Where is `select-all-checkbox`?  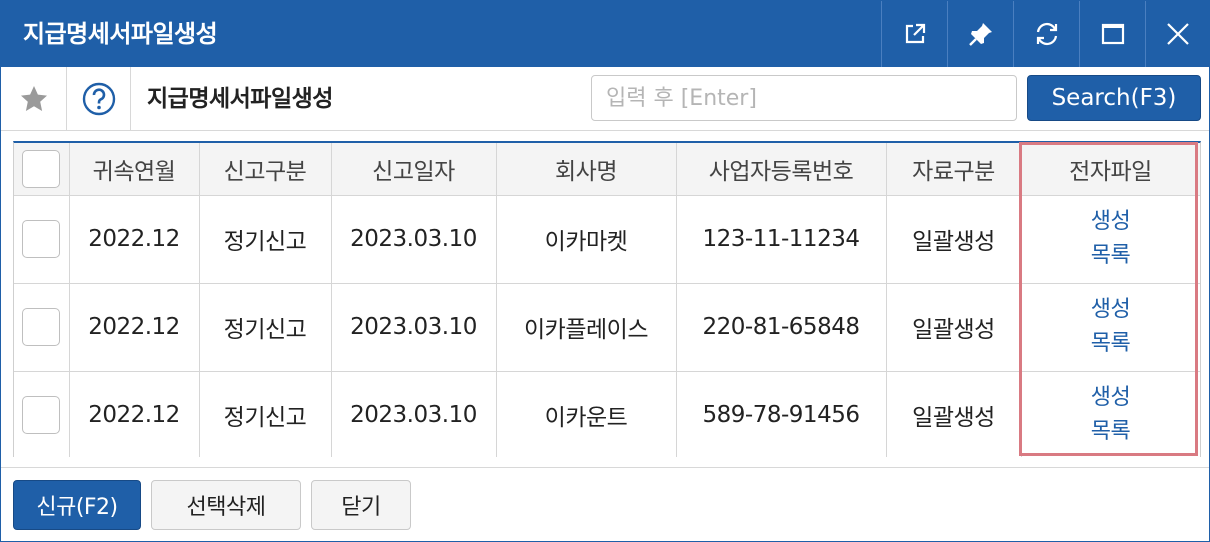 select-all-checkbox is located at coordinates (41, 168).